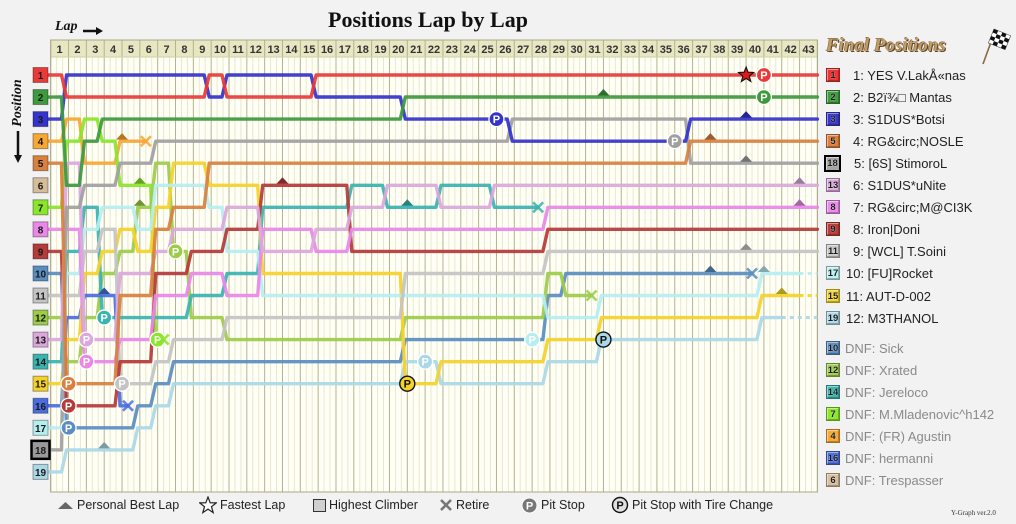 The height and width of the screenshot is (524, 1016). What do you see at coordinates (885, 163) in the screenshot?
I see `final-position-row: 18 5: [6S] StimoroL` at bounding box center [885, 163].